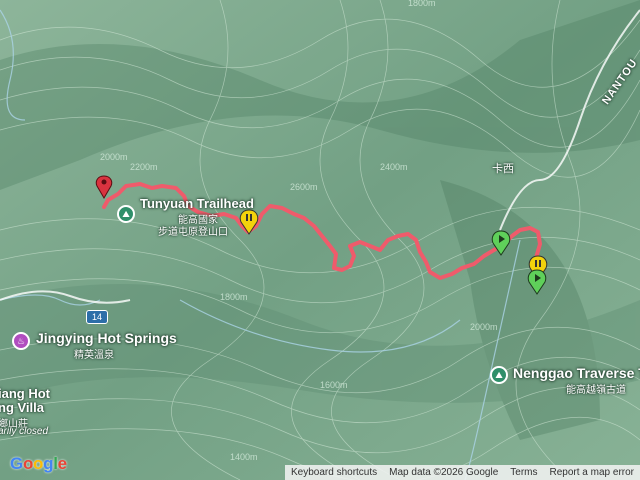 The image size is (640, 480). What do you see at coordinates (24, 431) in the screenshot?
I see `poi-villa-status: arily closed` at bounding box center [24, 431].